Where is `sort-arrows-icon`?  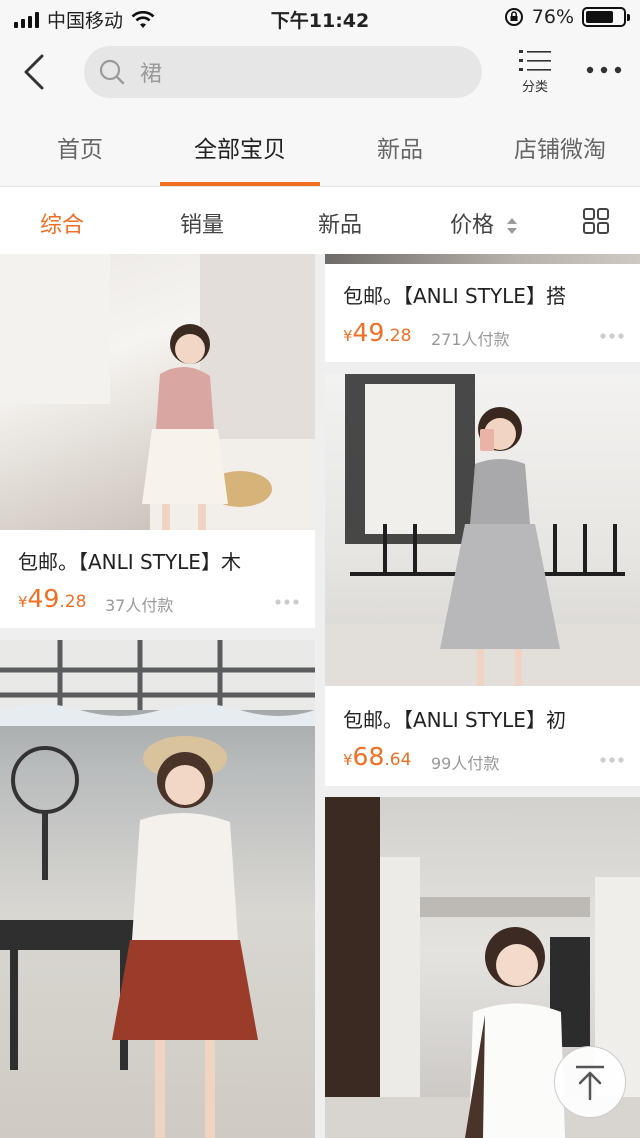 sort-arrows-icon is located at coordinates (512, 226).